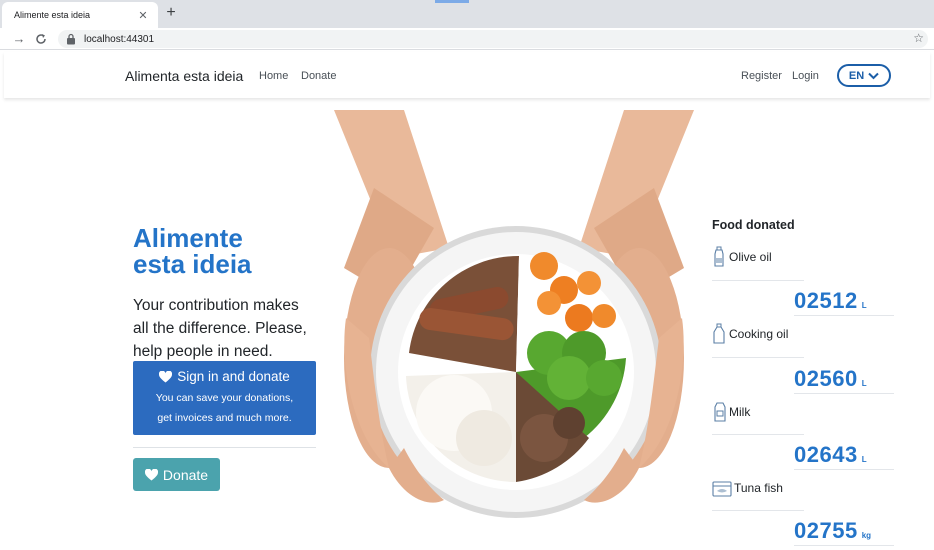 The width and height of the screenshot is (934, 550). I want to click on stat-value-olive-oil: 02512 L, so click(844, 302).